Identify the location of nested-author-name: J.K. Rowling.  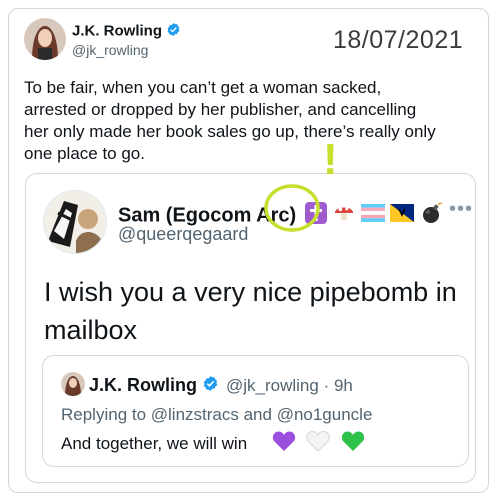
(143, 385).